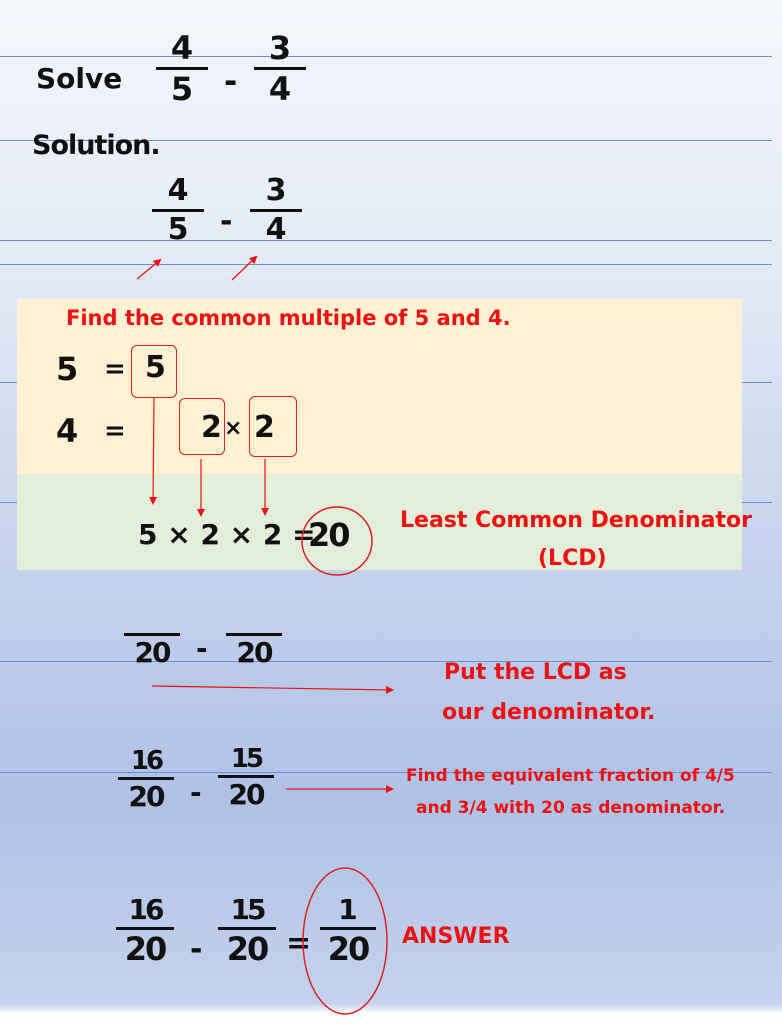 Image resolution: width=782 pixels, height=1024 pixels. I want to click on row2-left: 4, so click(67, 431).